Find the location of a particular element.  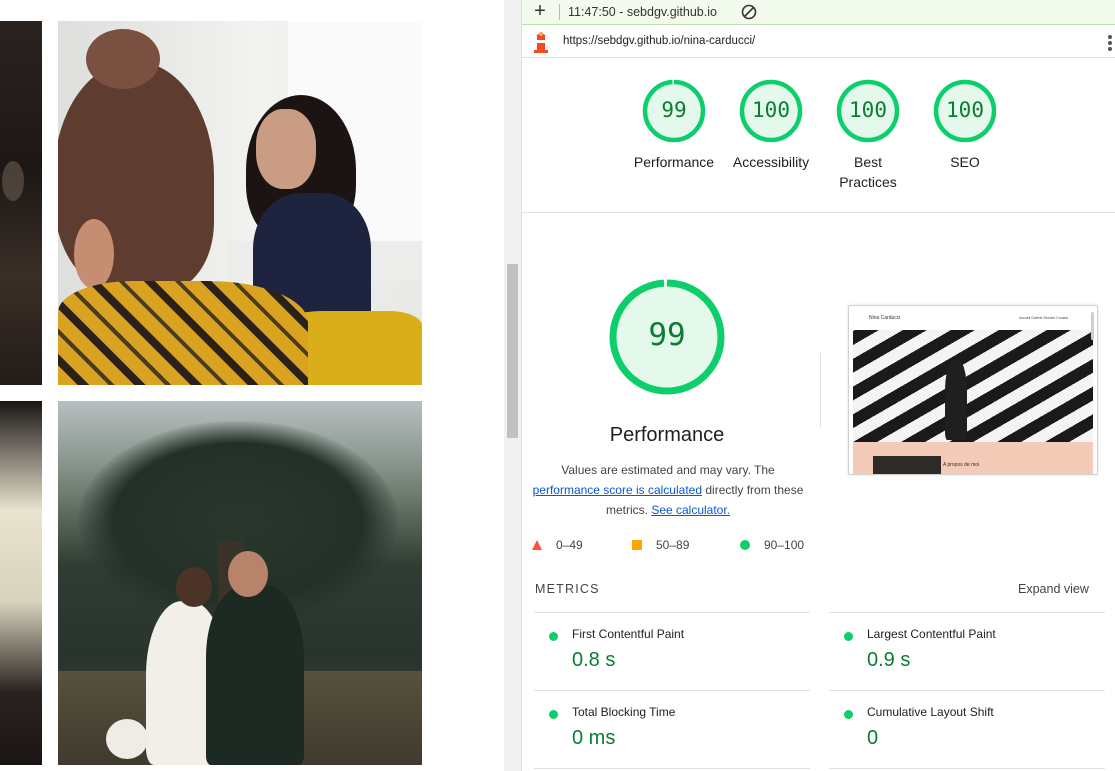

metric-name: Largest Contentful Paint is located at coordinates (931, 634).